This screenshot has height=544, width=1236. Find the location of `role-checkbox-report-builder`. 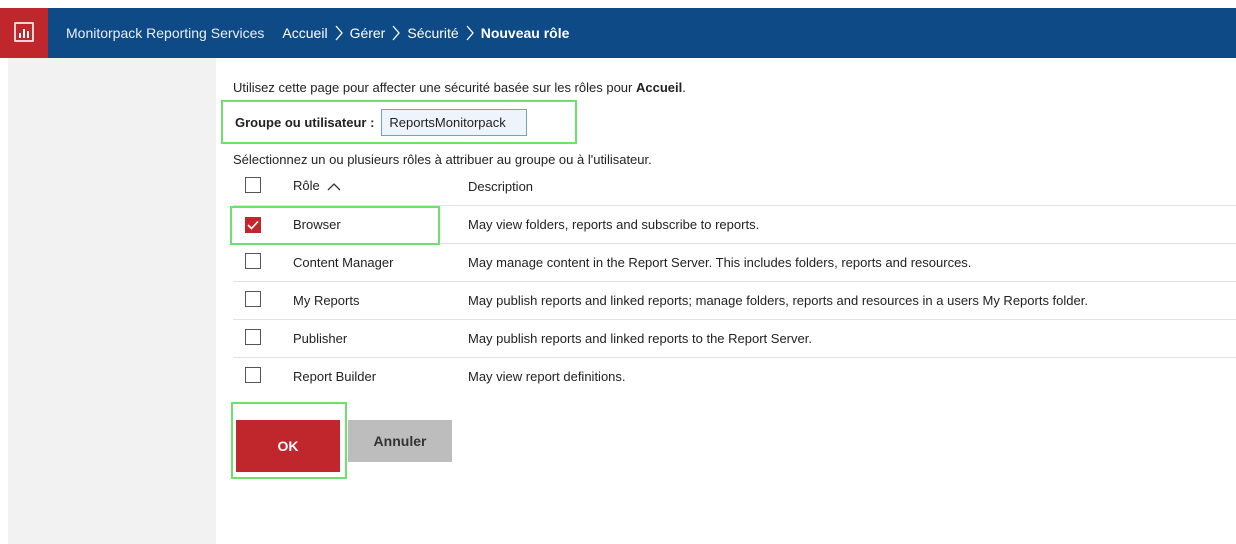

role-checkbox-report-builder is located at coordinates (253, 375).